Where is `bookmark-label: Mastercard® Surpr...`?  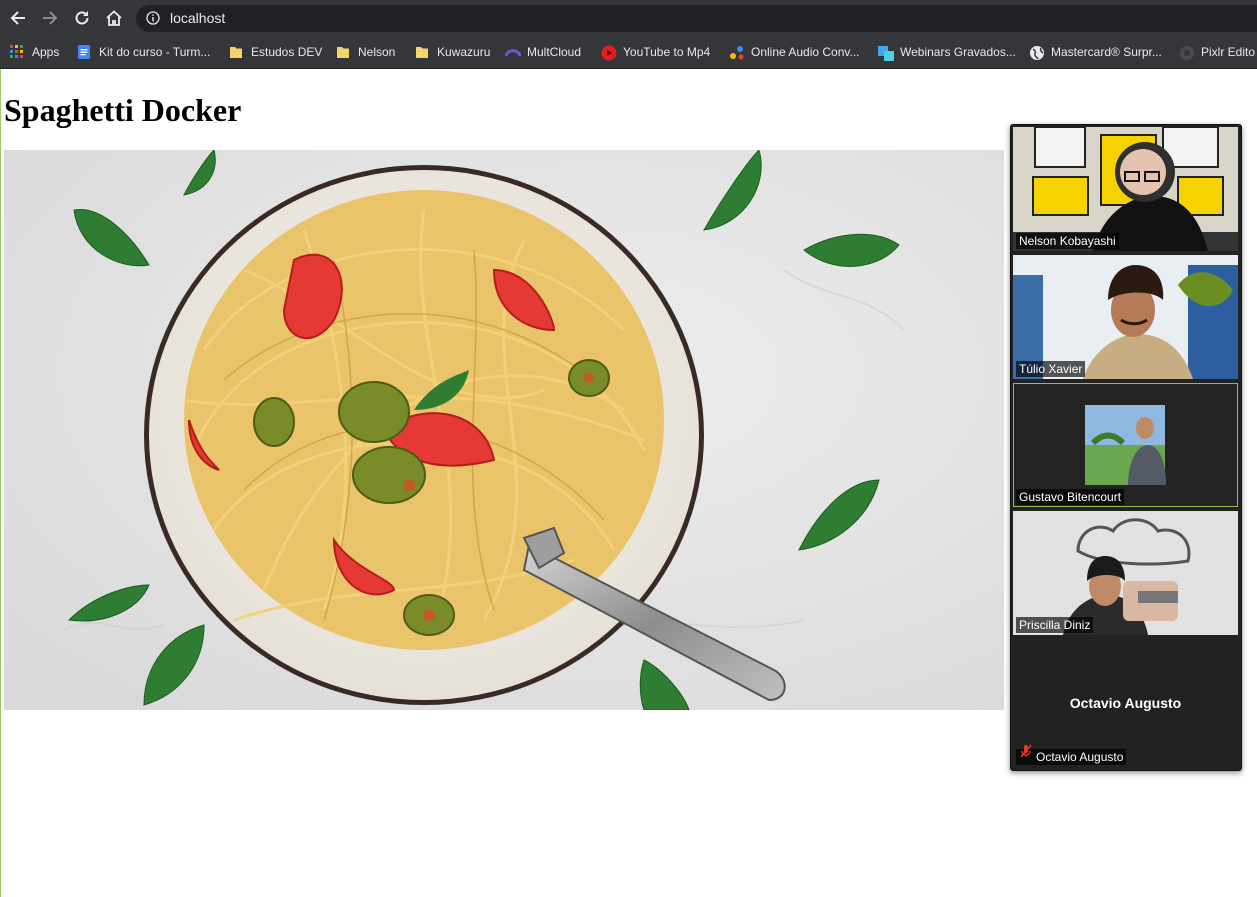 bookmark-label: Mastercard® Surpr... is located at coordinates (1106, 52).